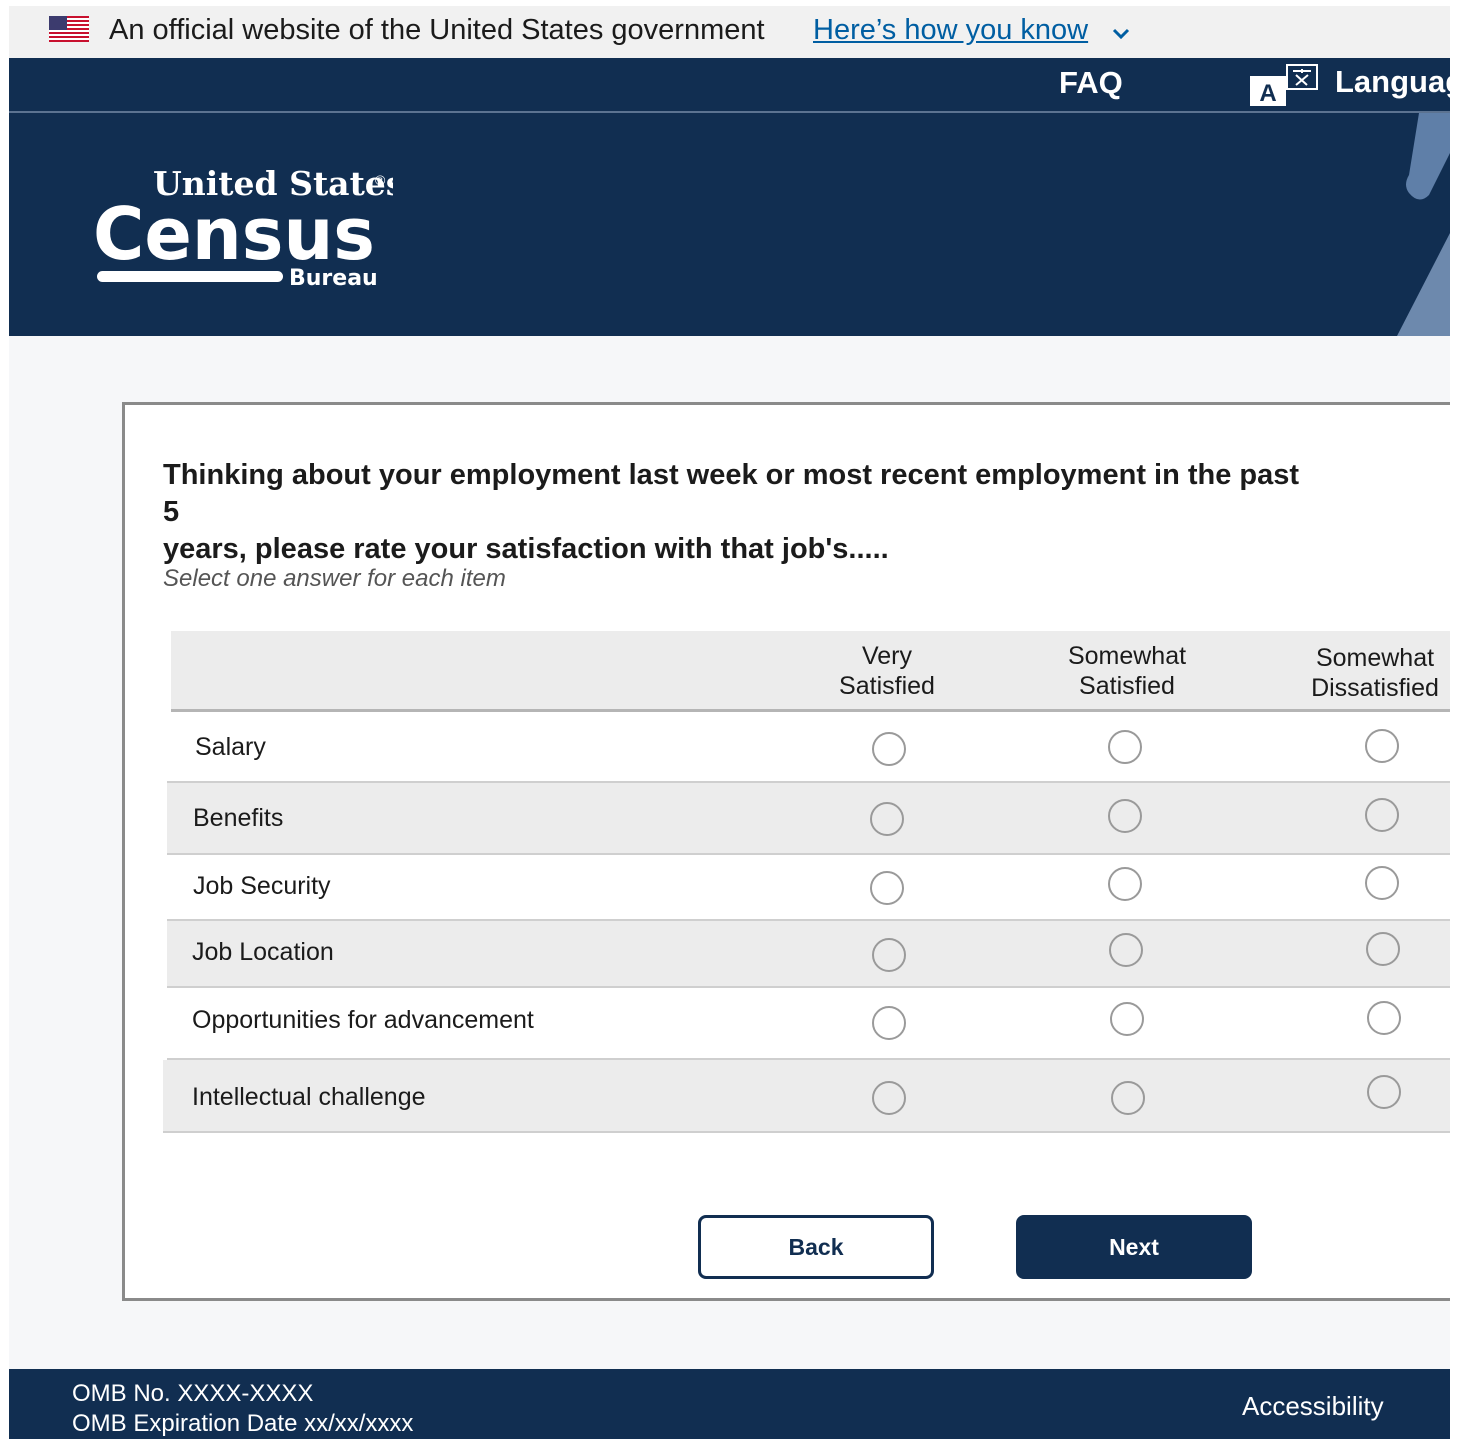  I want to click on radio-intellectual-challenge-somewhat-dissatisfied, so click(1384, 1092).